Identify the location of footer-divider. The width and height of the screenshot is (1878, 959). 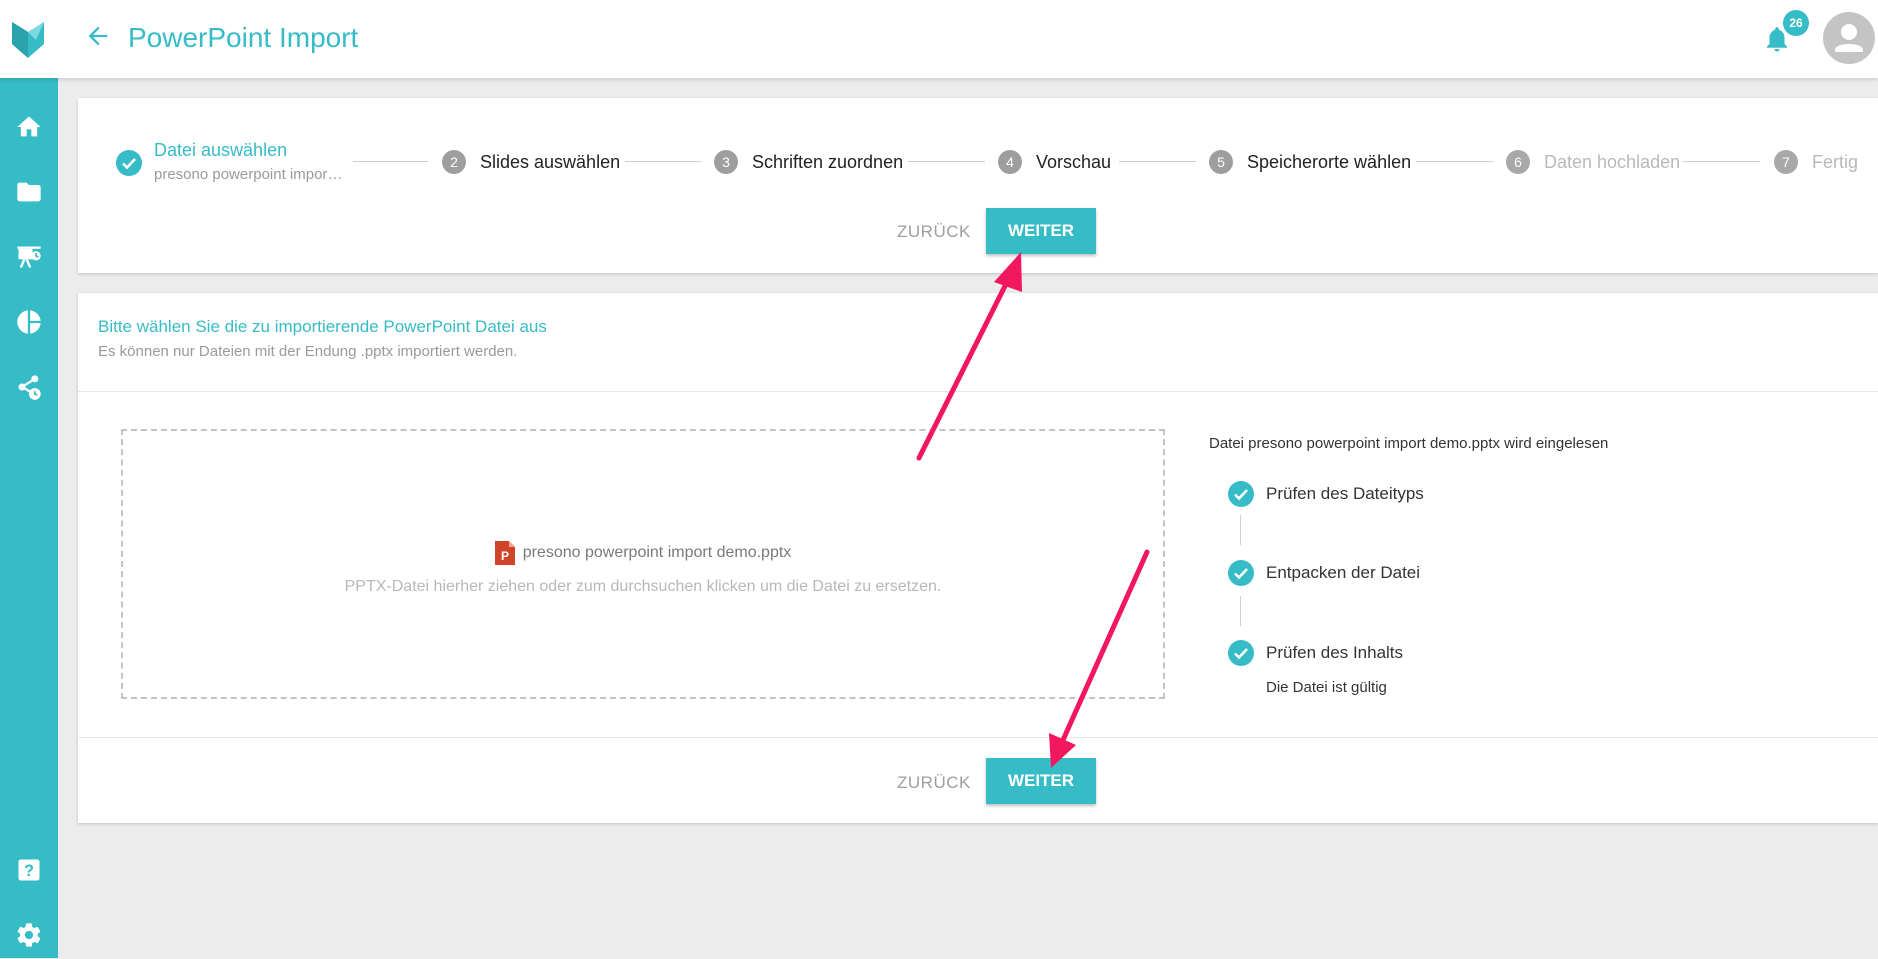
(978, 737).